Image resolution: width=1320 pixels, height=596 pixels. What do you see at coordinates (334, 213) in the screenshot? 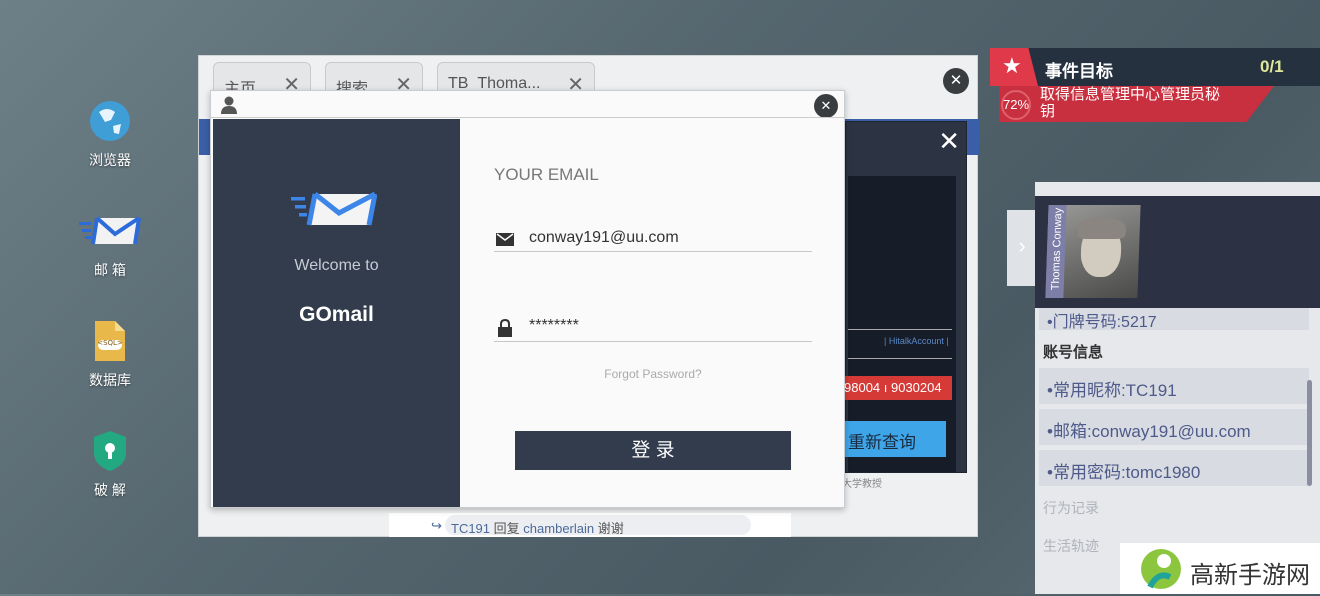
I see `gomail-logo-icon` at bounding box center [334, 213].